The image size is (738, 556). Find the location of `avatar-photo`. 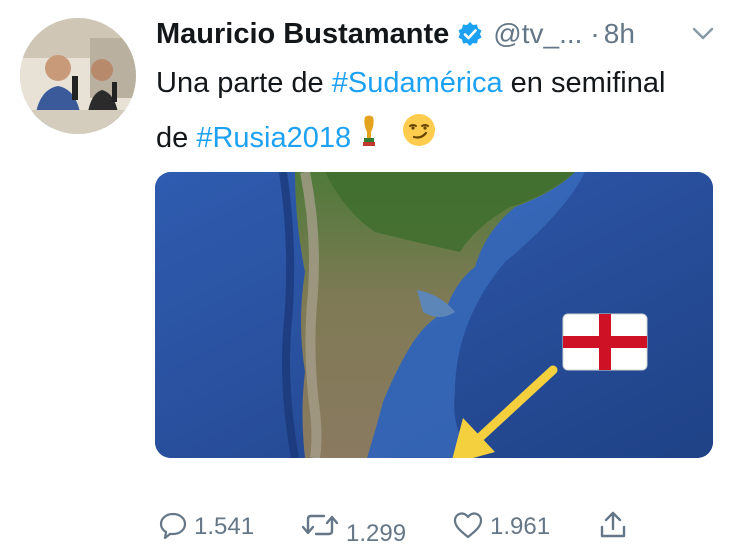

avatar-photo is located at coordinates (78, 76).